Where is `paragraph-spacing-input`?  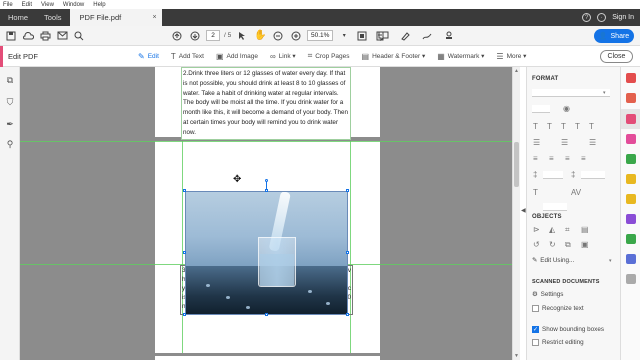
paragraph-spacing-input is located at coordinates (593, 175).